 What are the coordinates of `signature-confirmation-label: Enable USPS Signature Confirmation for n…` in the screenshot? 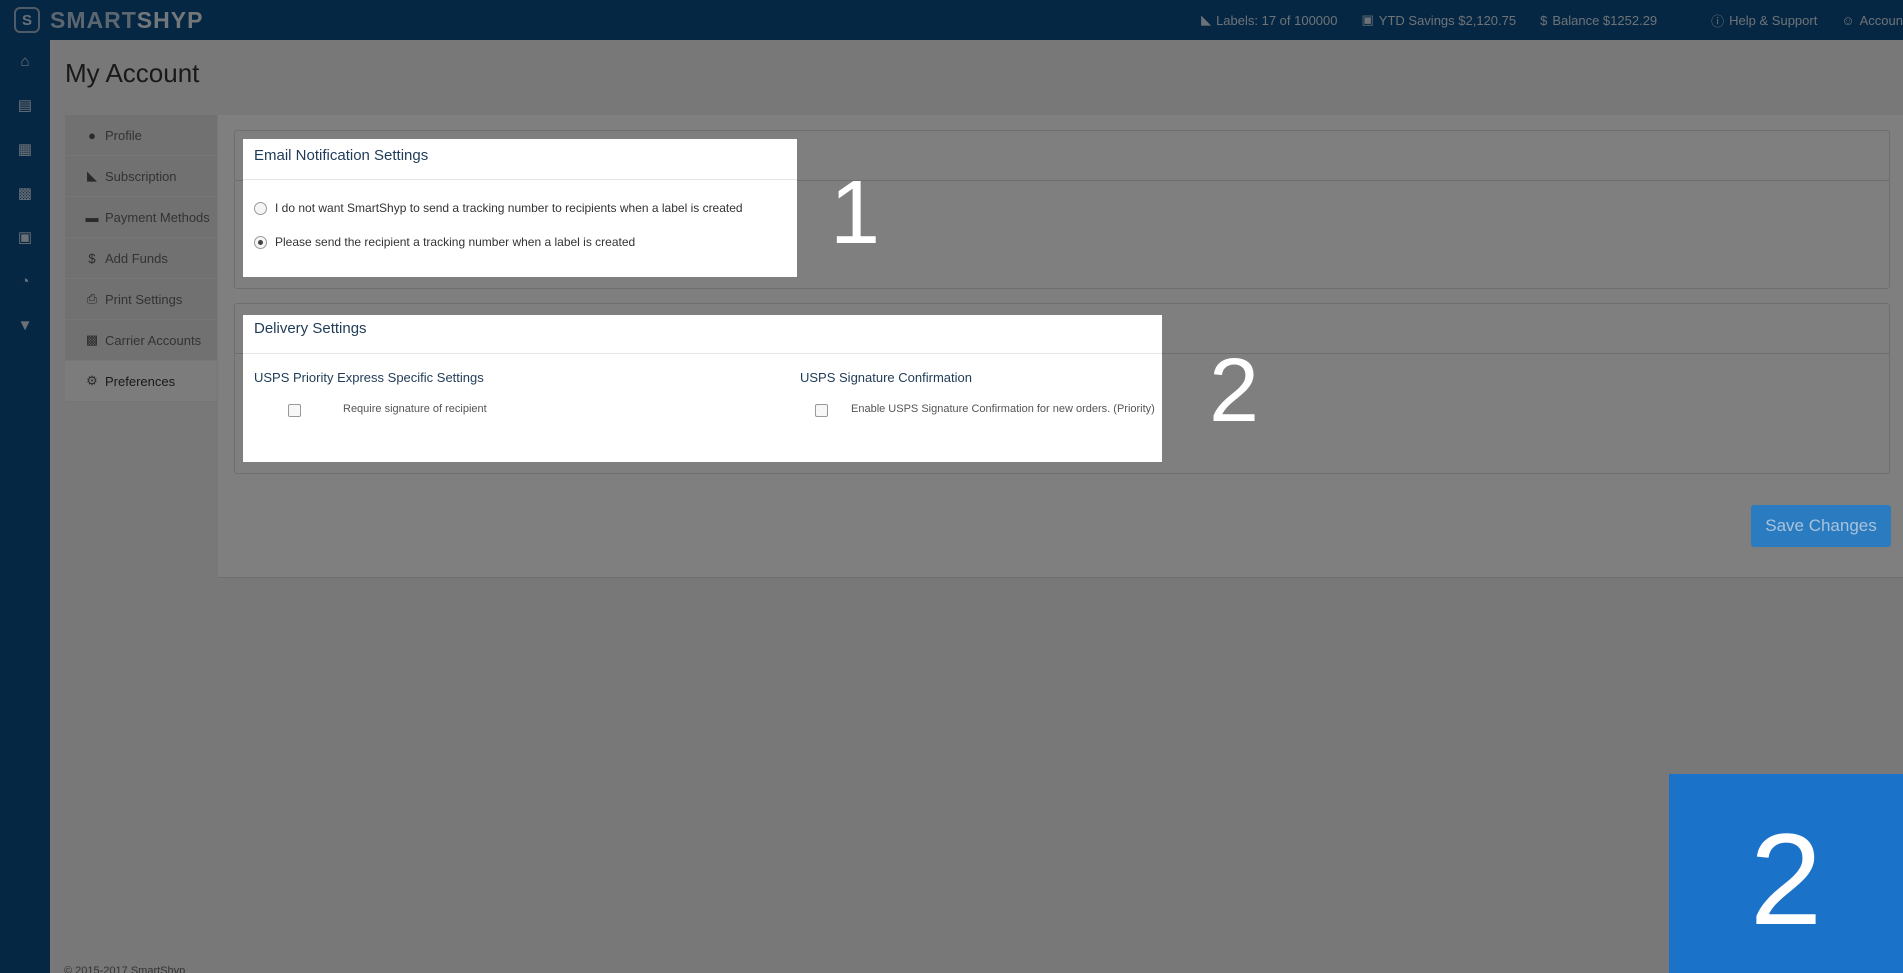 It's located at (1003, 409).